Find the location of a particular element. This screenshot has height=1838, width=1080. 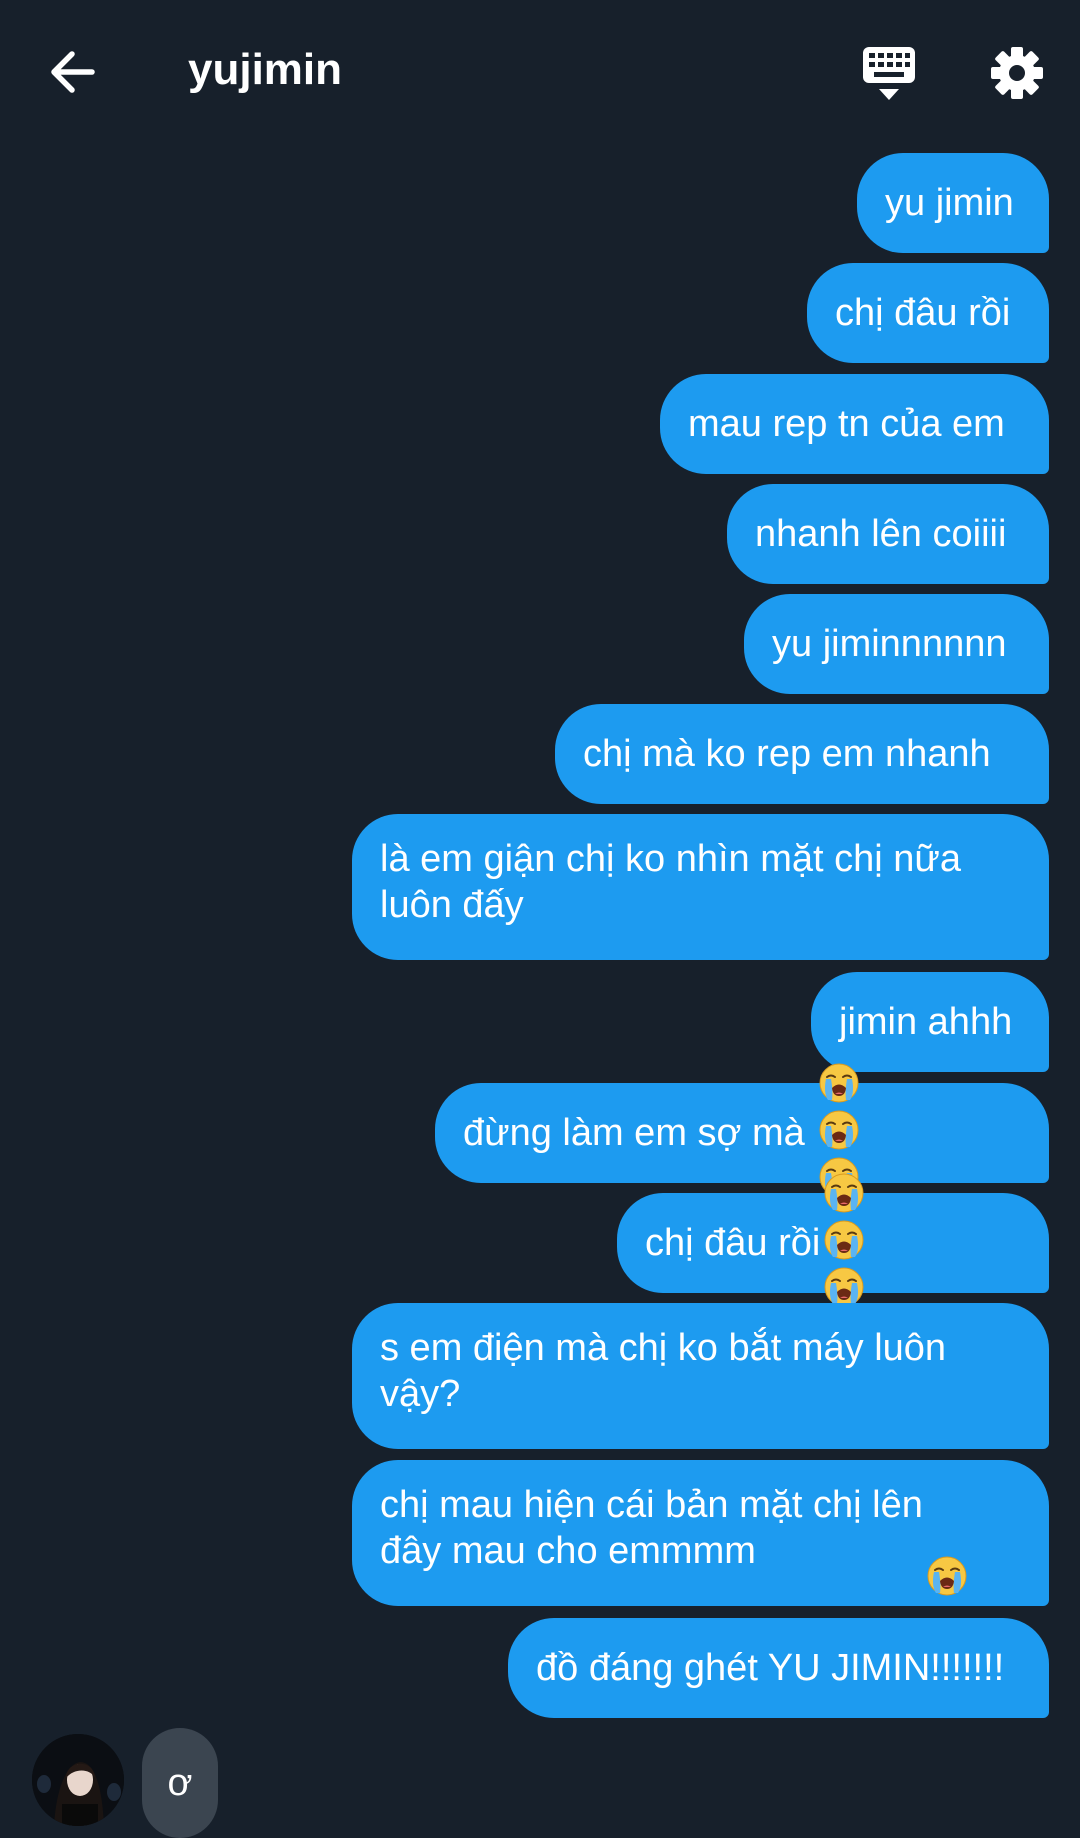

conversation-header: yujimin is located at coordinates (540, 70).